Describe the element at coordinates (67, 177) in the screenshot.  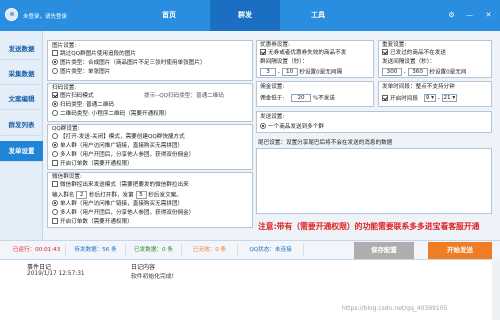
I see `wechat-group-title: 微信群设置:` at that location.